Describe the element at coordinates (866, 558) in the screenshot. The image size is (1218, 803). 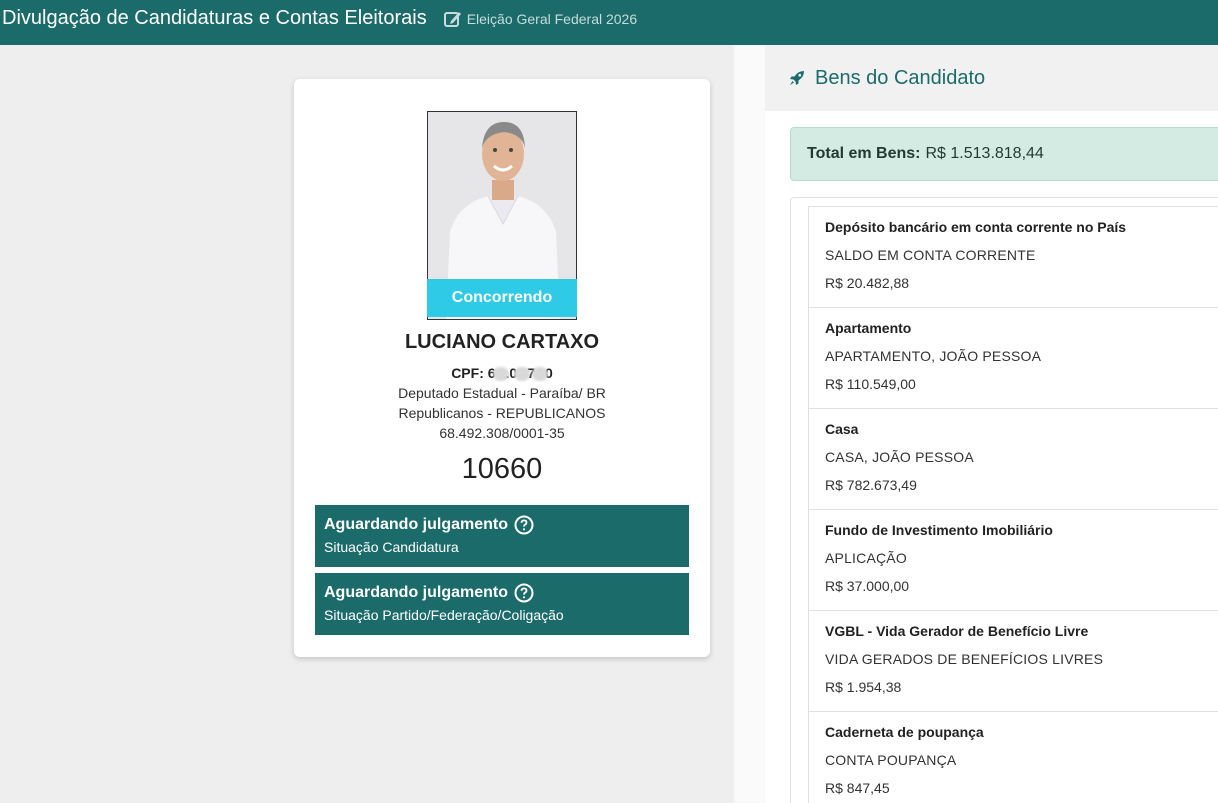
I see `asset-description: APLICAÇÃO` at that location.